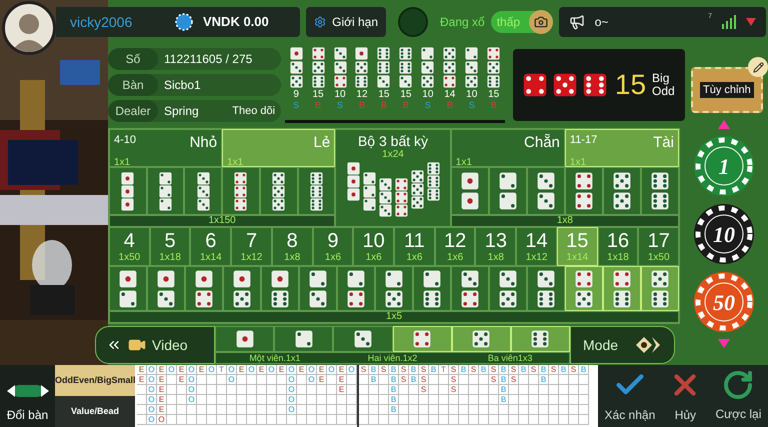 Image resolution: width=768 pixels, height=427 pixels. I want to click on total-bet: 14 1x12, so click(536, 246).